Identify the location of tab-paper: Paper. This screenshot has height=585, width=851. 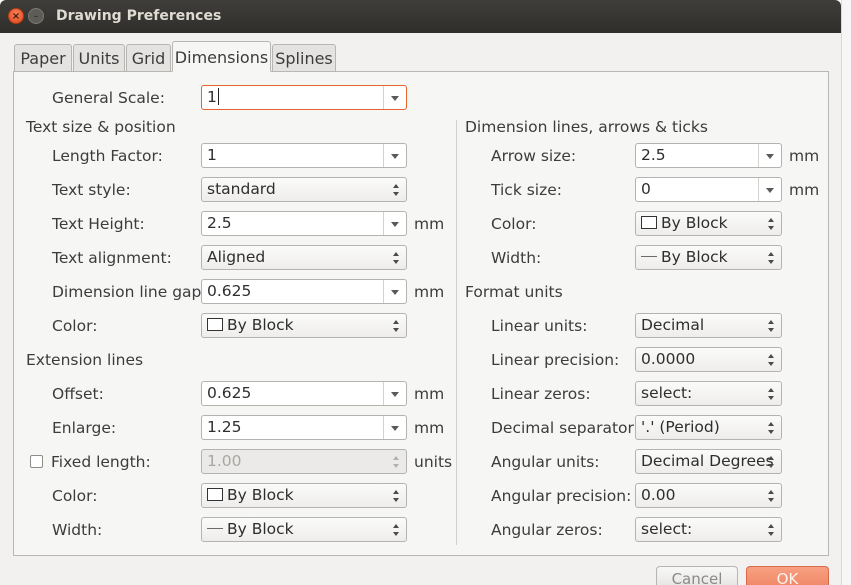
(43, 58).